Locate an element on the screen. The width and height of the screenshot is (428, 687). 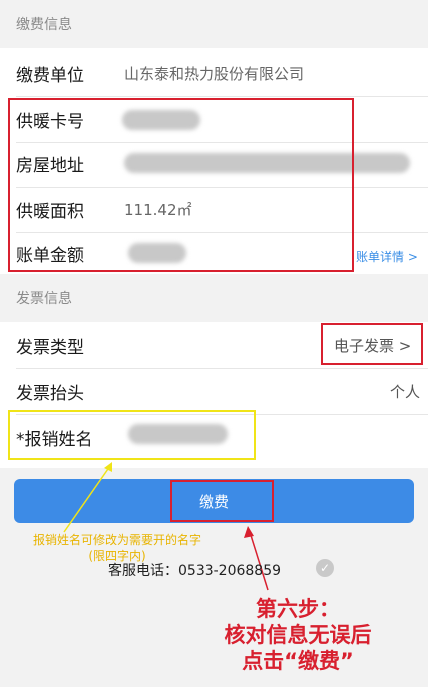
check-icon: ✓ is located at coordinates (325, 568).